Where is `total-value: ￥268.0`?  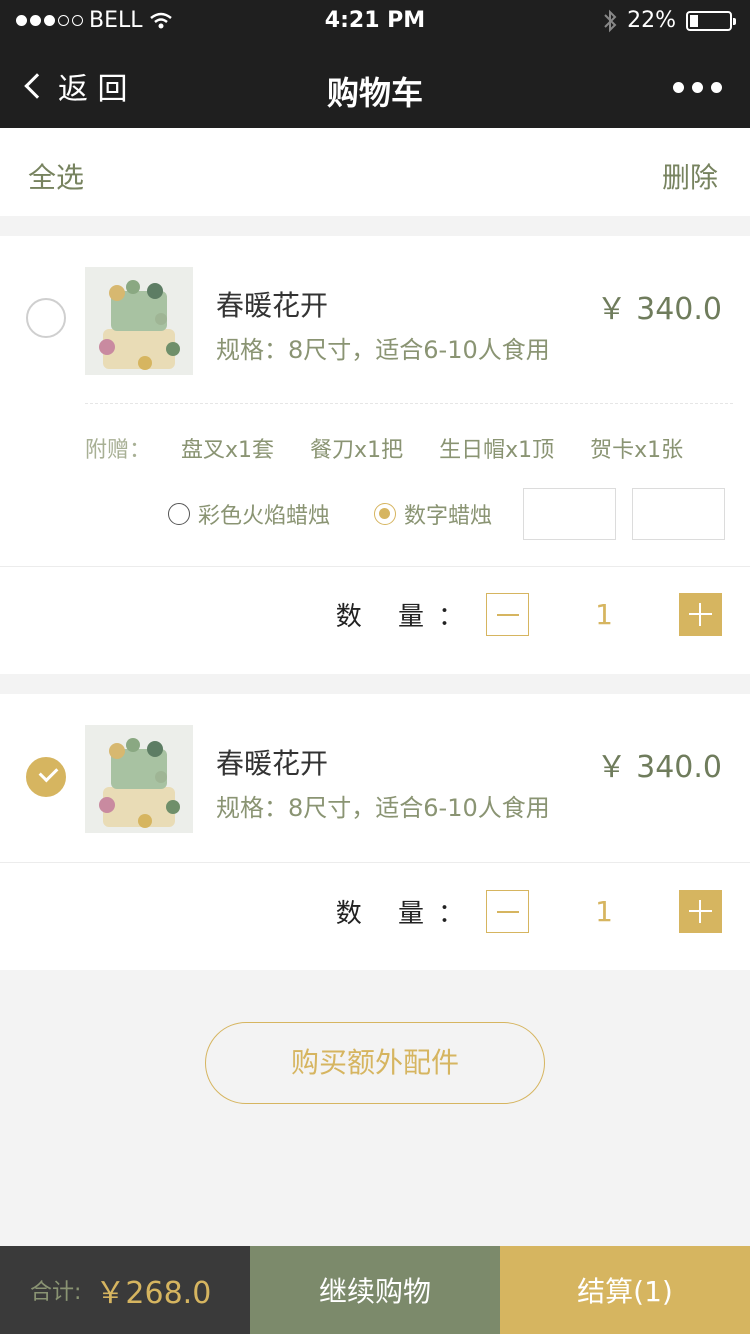 total-value: ￥268.0 is located at coordinates (153, 1293).